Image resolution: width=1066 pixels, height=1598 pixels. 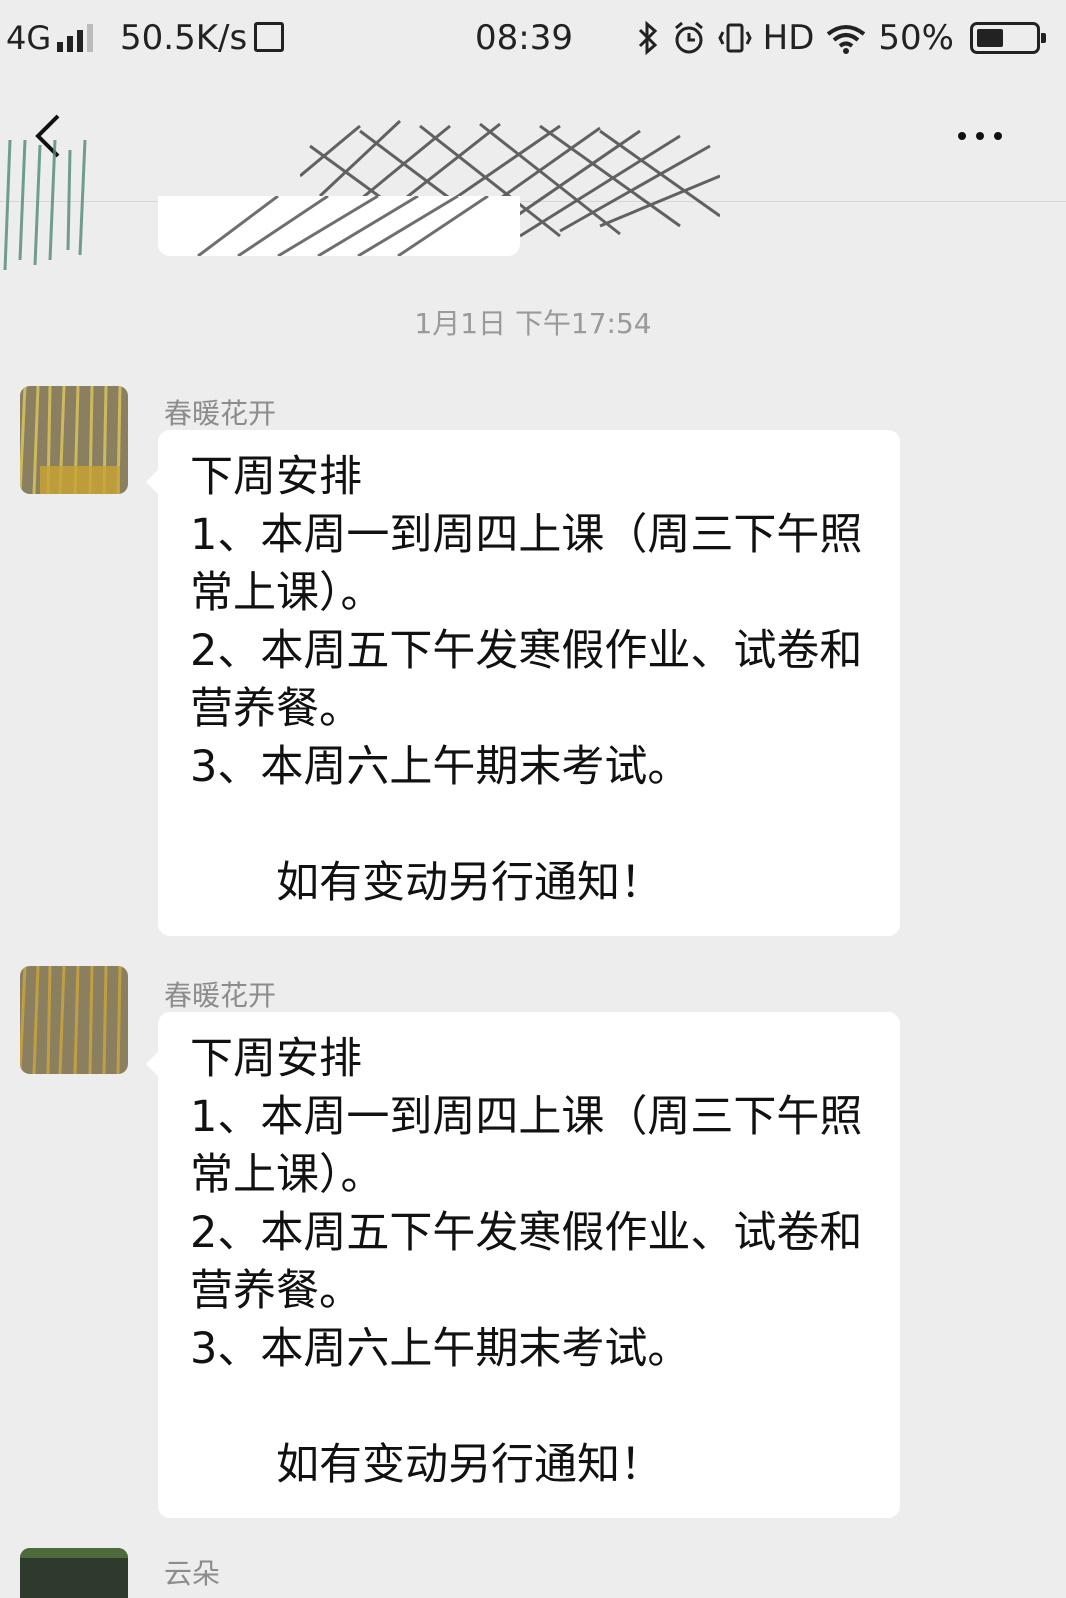 I want to click on message-timestamp: 1月1日 下午17:54, so click(x=533, y=323).